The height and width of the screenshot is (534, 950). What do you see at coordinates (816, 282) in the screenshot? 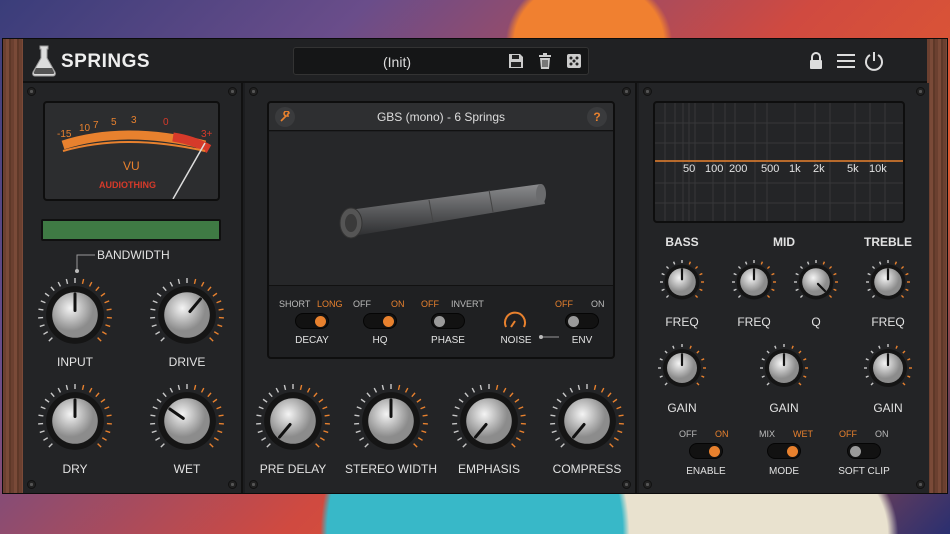
I see `mid-q-knob` at bounding box center [816, 282].